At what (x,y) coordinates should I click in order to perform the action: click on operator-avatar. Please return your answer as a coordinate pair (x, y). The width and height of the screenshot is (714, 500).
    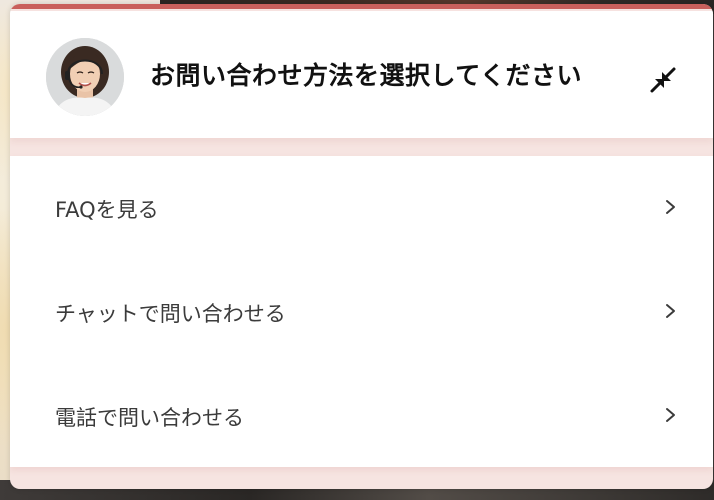
    Looking at the image, I should click on (85, 77).